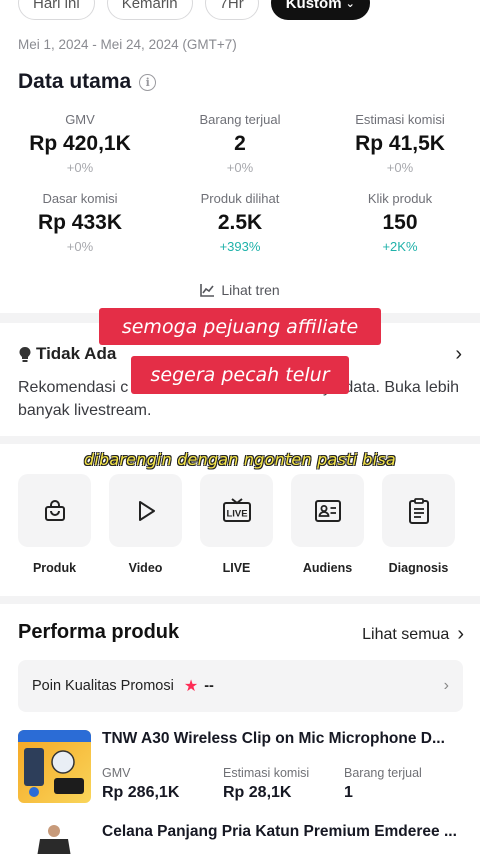 This screenshot has height=854, width=480. Describe the element at coordinates (313, 6) in the screenshot. I see `tab-label: Kustom` at that location.